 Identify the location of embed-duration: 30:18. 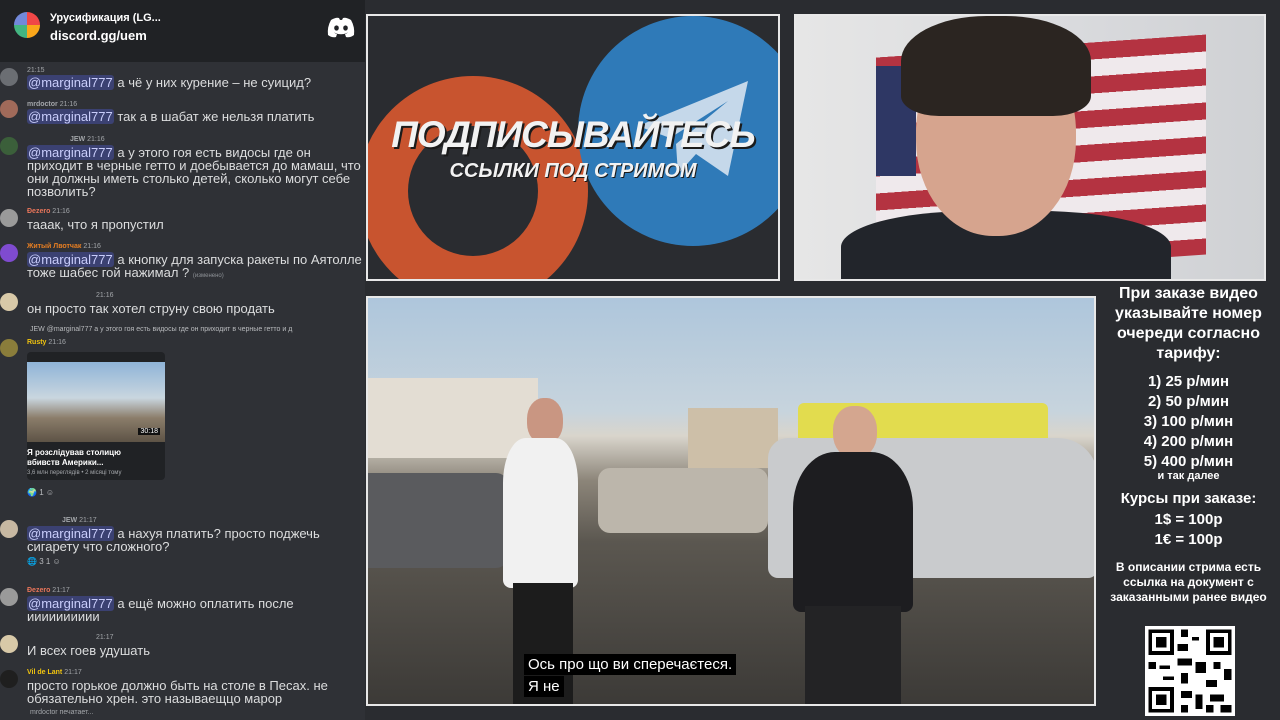
(149, 431).